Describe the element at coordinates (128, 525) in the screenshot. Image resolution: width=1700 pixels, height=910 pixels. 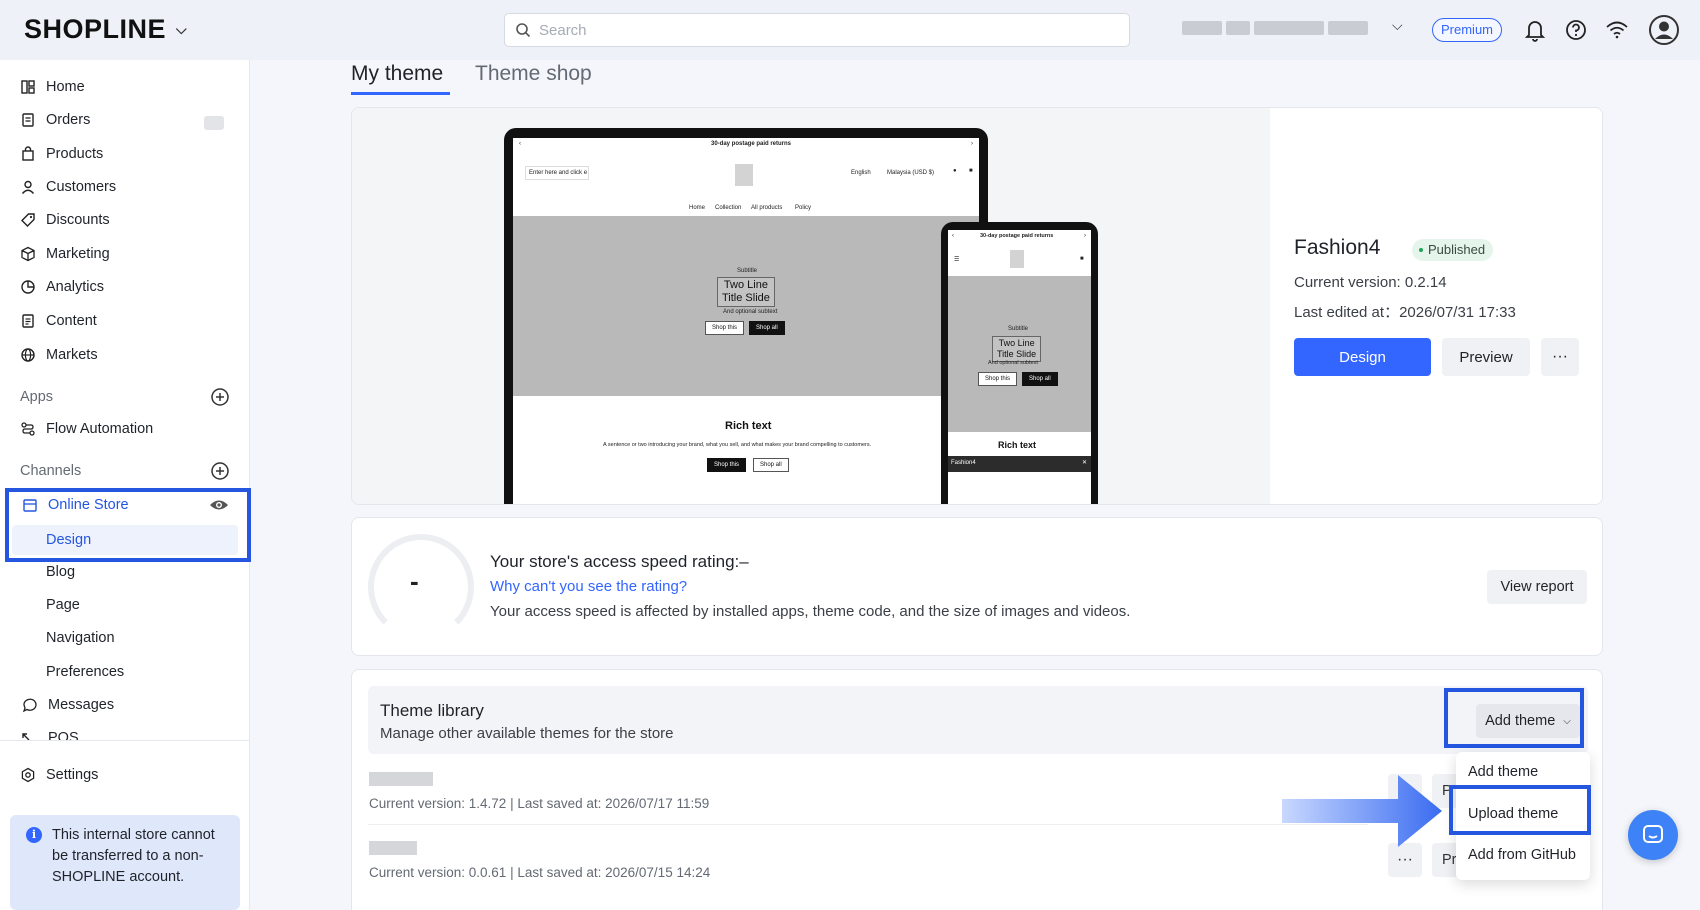
I see `online-store-highlight-box` at that location.